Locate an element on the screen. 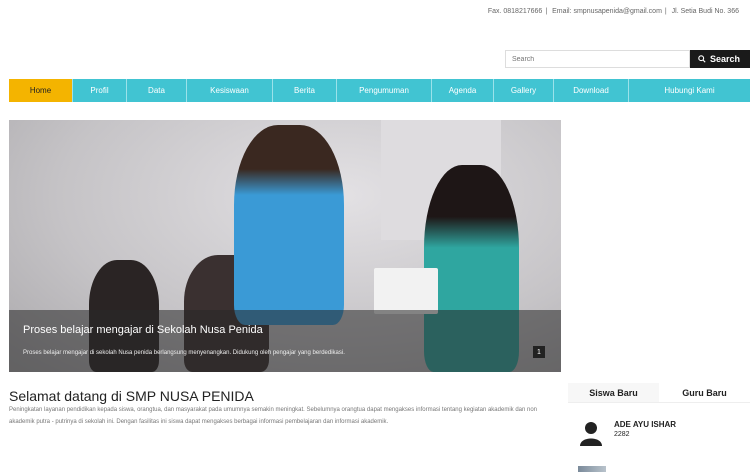  contact-email: Email: smpnusapenida@gmail.com is located at coordinates (607, 11).